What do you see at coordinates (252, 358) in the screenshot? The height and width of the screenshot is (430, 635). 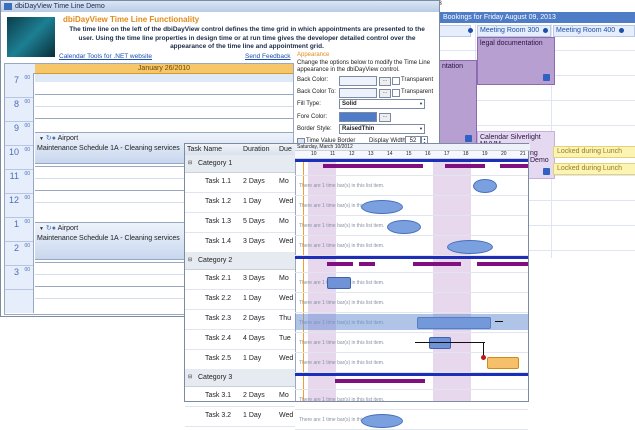 I see `task-duration: 1 Day` at bounding box center [252, 358].